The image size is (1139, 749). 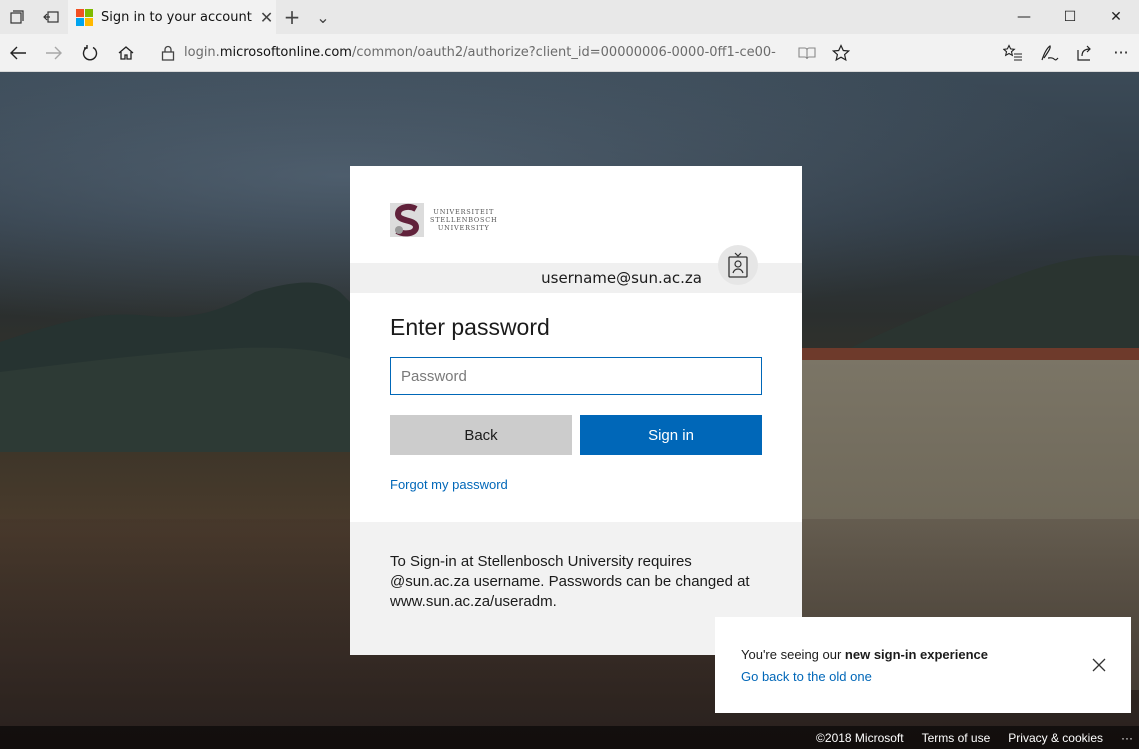 I want to click on forward-arrow-icon, so click(x=54, y=53).